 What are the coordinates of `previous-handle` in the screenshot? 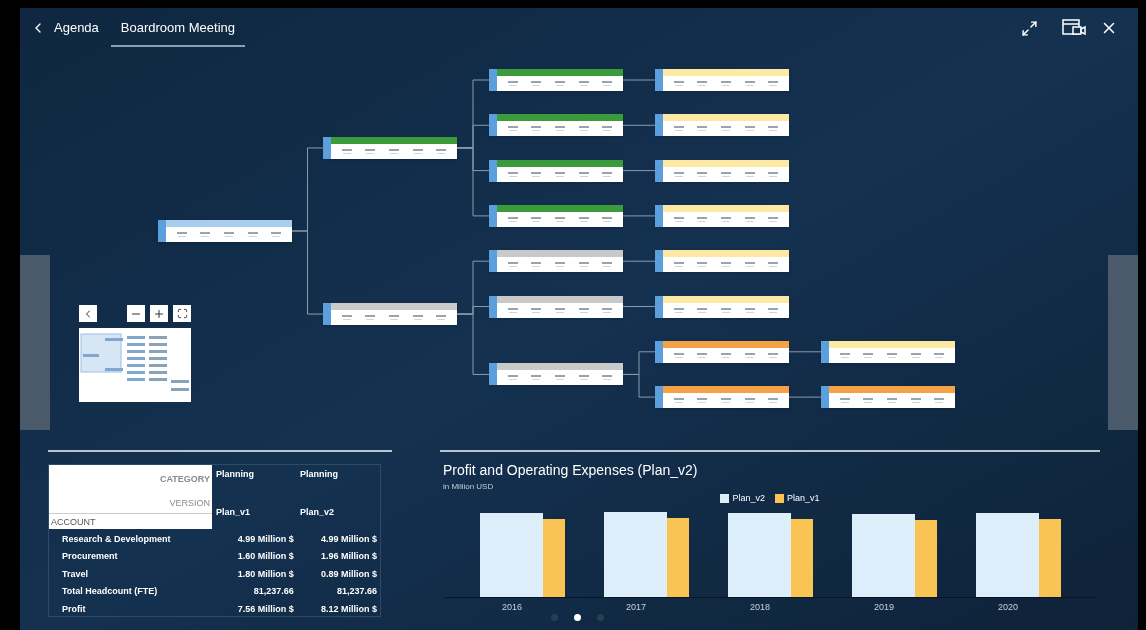 It's located at (35, 342).